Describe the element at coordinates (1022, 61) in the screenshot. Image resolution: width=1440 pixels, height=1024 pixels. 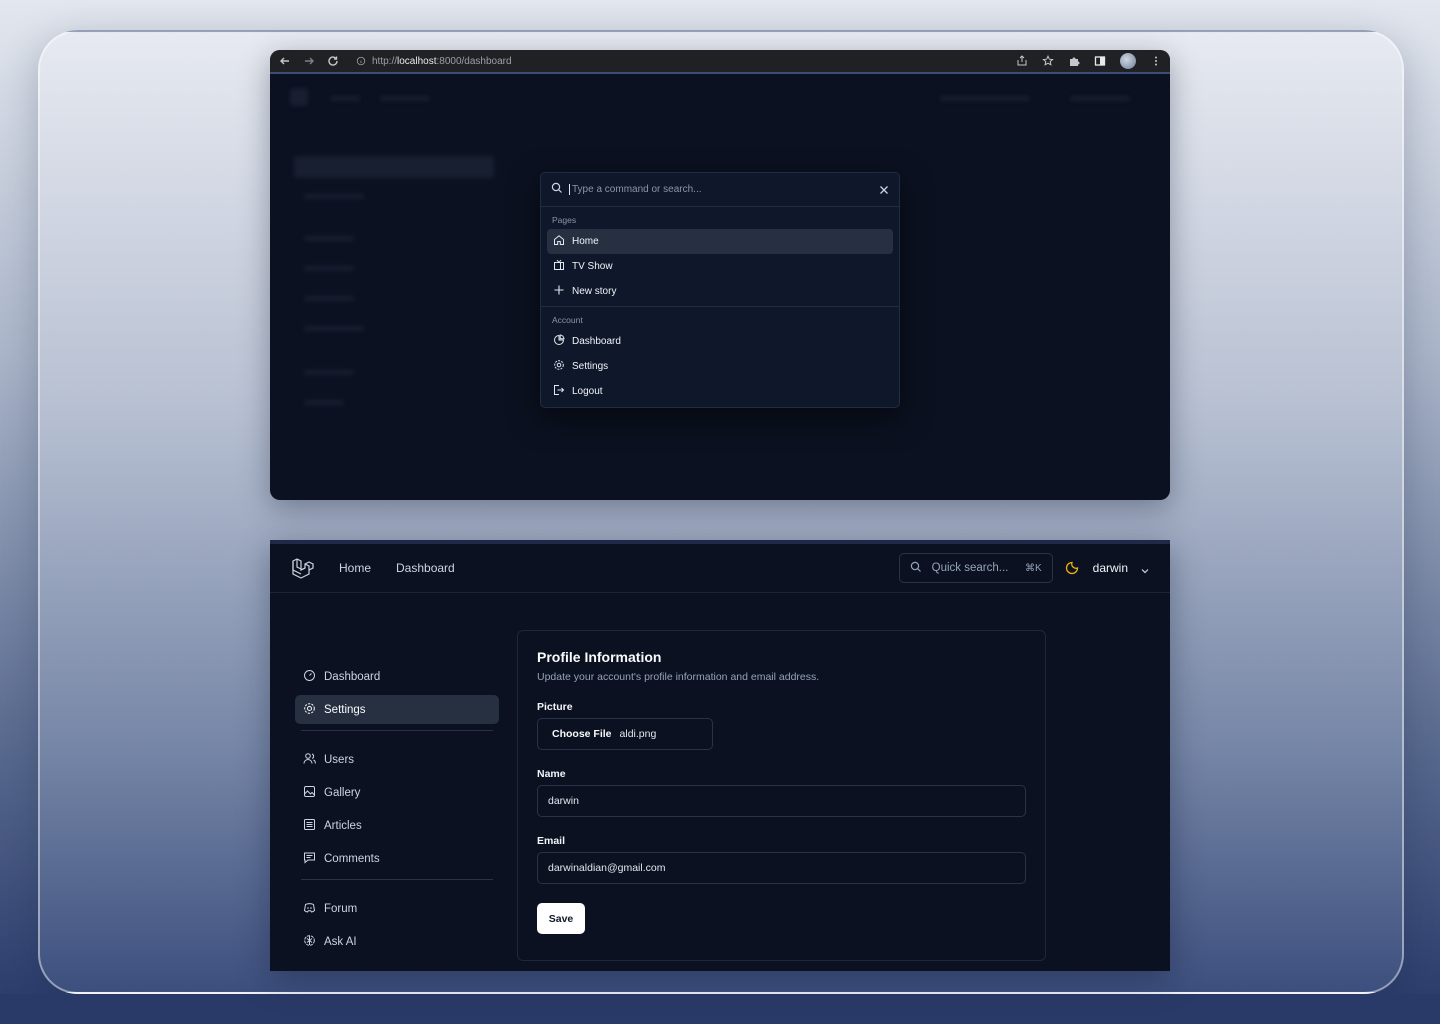
I see `share-icon` at that location.